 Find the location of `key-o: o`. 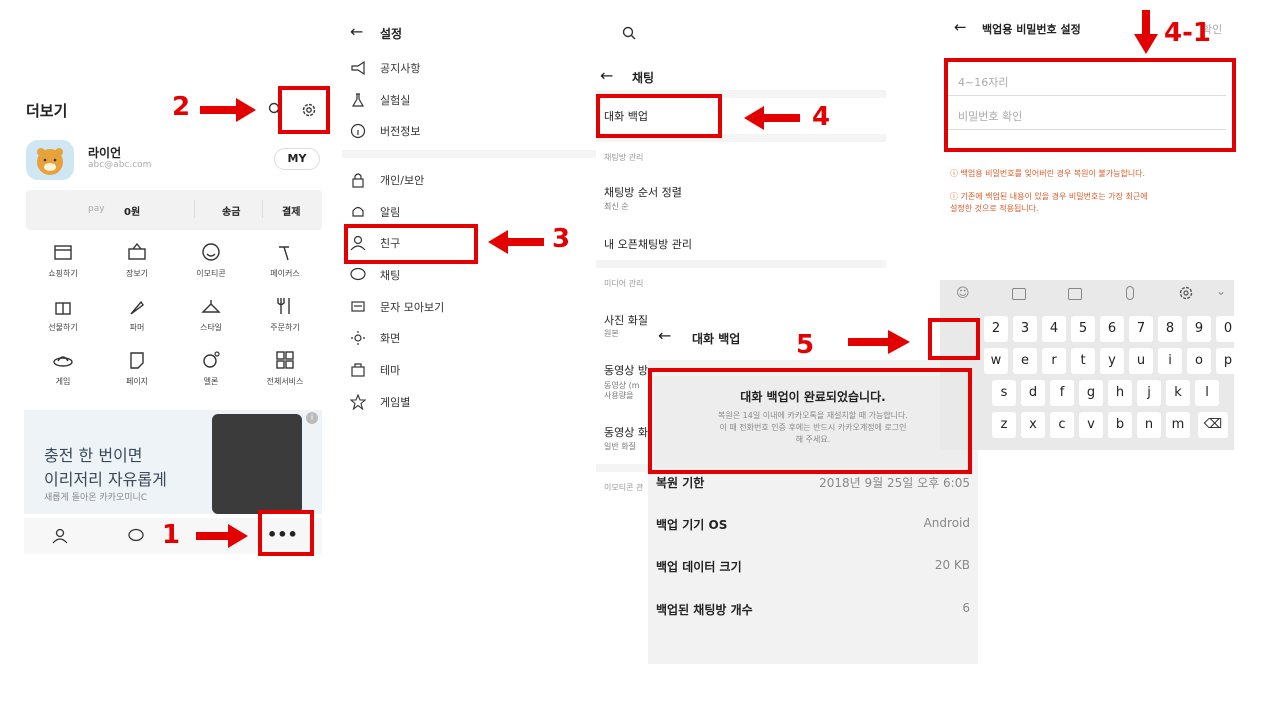

key-o: o is located at coordinates (1199, 361).